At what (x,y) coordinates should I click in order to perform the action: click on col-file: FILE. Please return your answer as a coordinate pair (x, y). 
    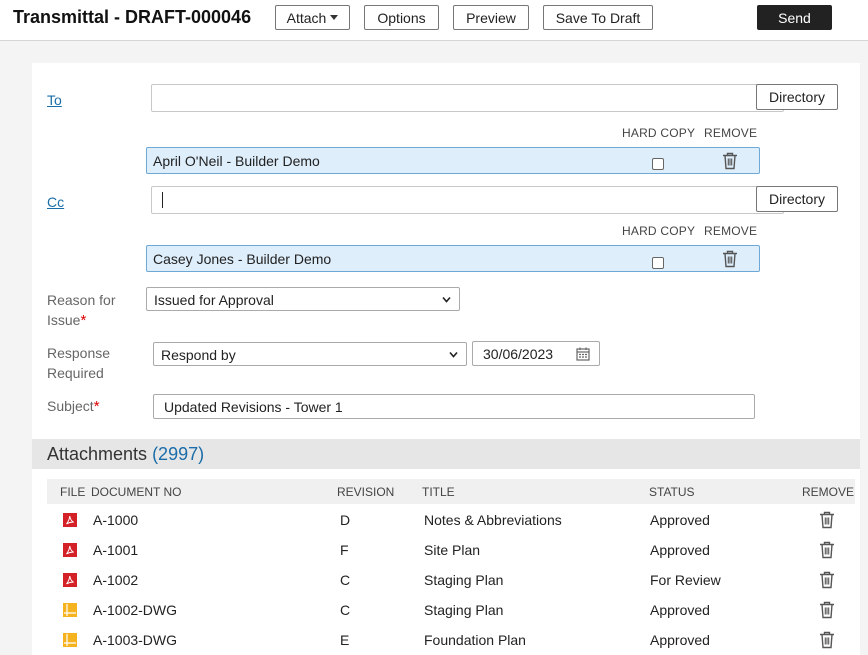
    Looking at the image, I should click on (73, 492).